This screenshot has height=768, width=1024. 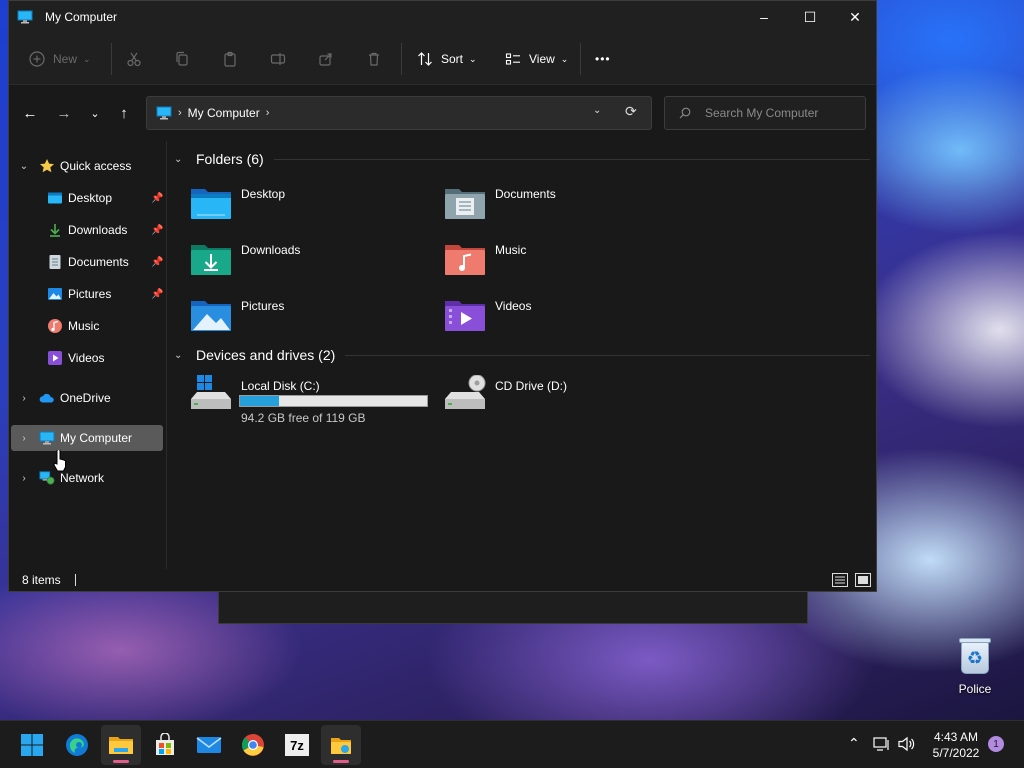 I want to click on clipboard-icon, so click(x=230, y=59).